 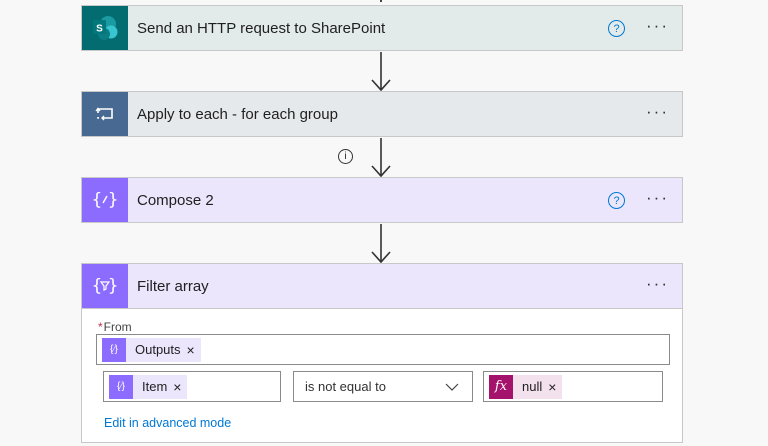 What do you see at coordinates (345, 386) in the screenshot?
I see `operator-value: is not equal to` at bounding box center [345, 386].